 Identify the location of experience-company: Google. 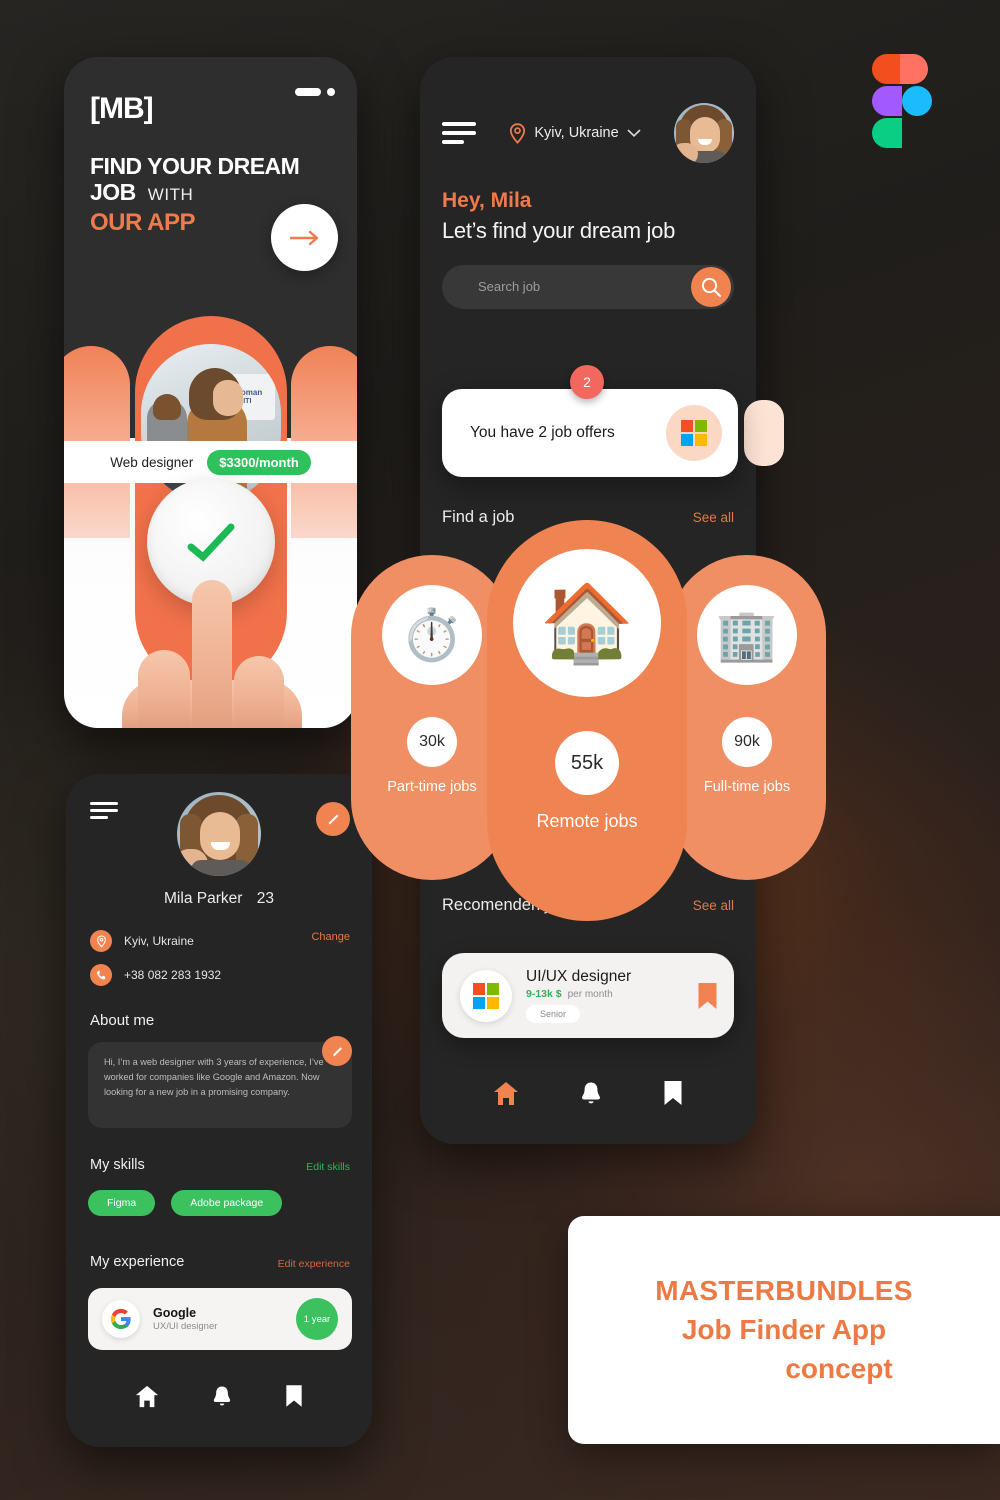
(175, 1313).